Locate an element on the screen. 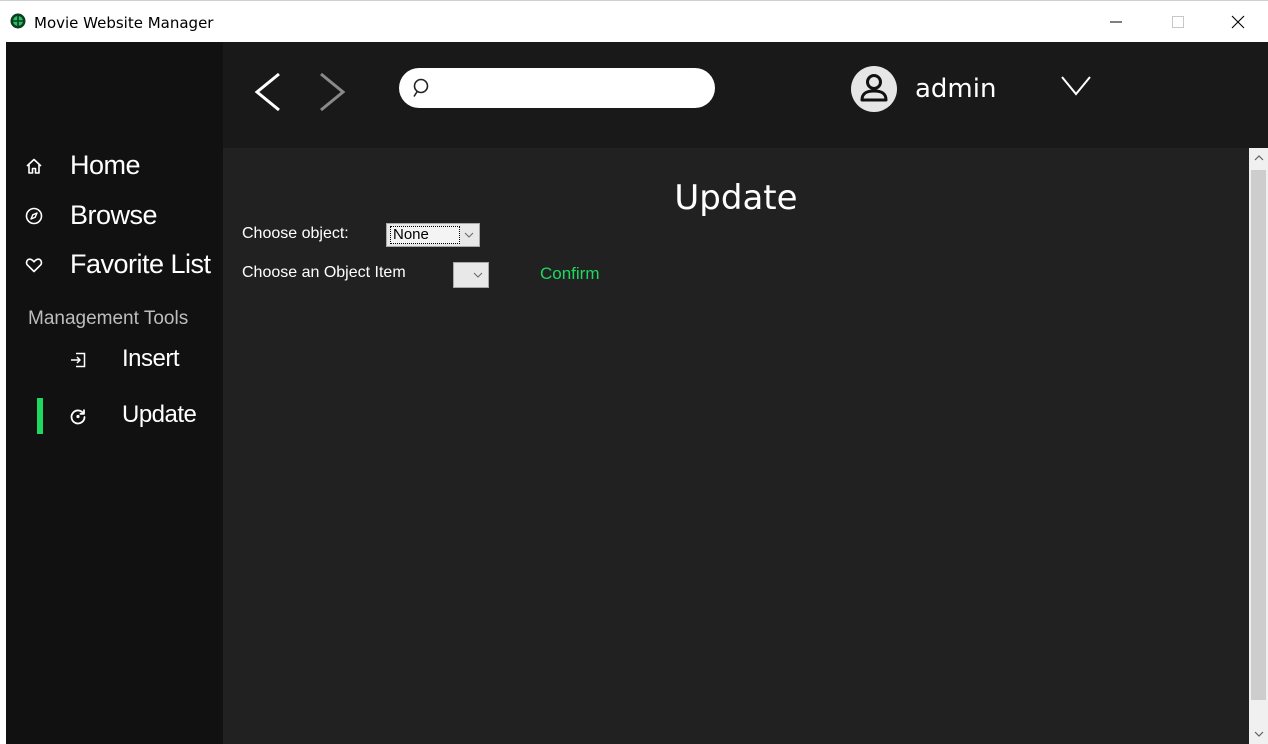 The height and width of the screenshot is (744, 1268). avatar is located at coordinates (874, 89).